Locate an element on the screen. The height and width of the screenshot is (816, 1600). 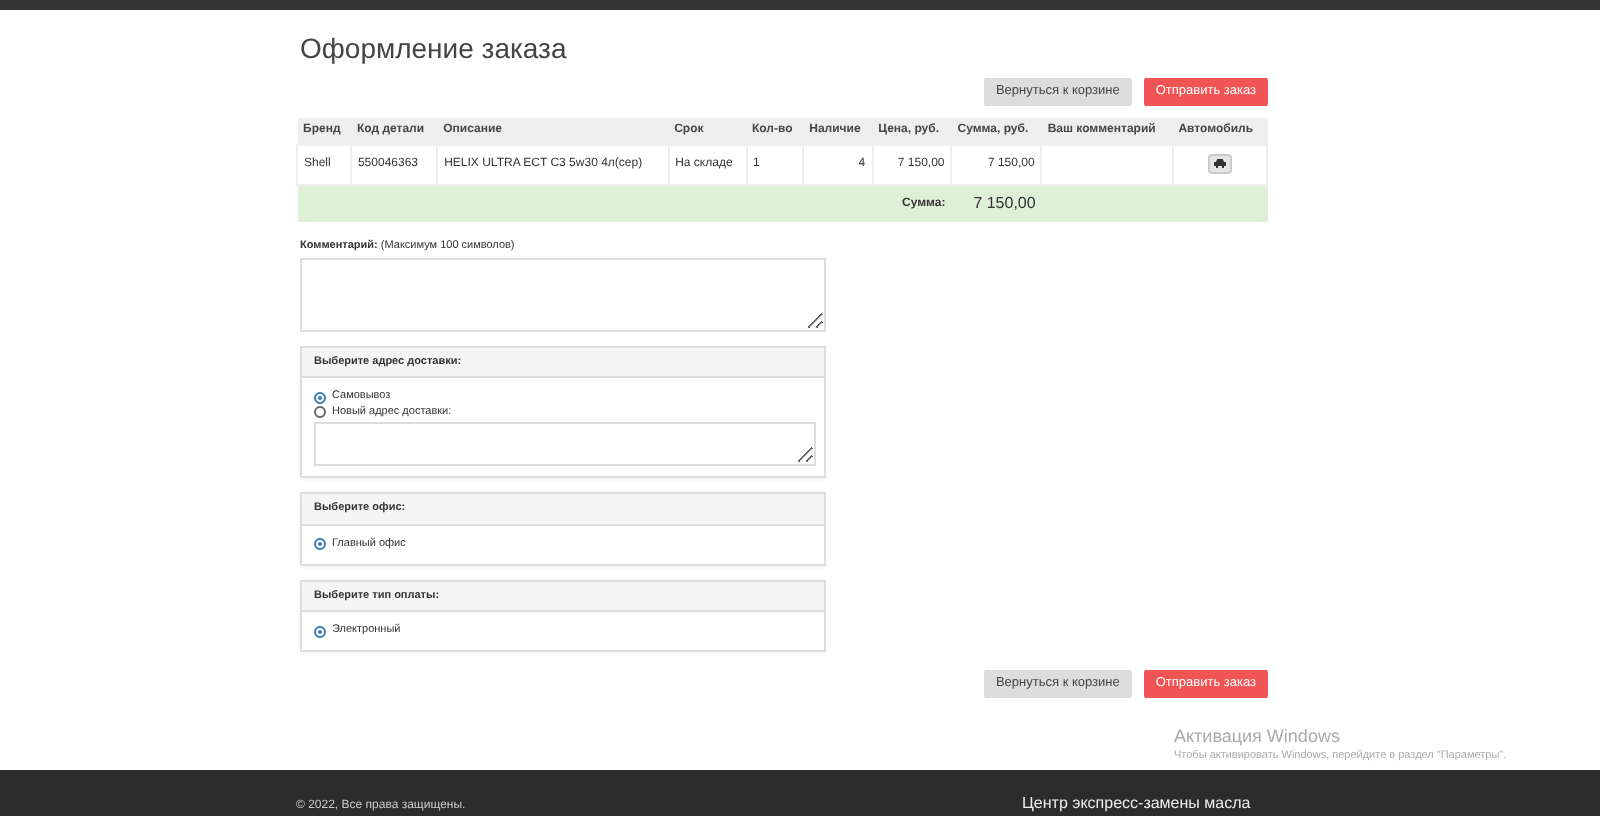
footer-heading: Центр экспресс-замены масла is located at coordinates (1136, 805).